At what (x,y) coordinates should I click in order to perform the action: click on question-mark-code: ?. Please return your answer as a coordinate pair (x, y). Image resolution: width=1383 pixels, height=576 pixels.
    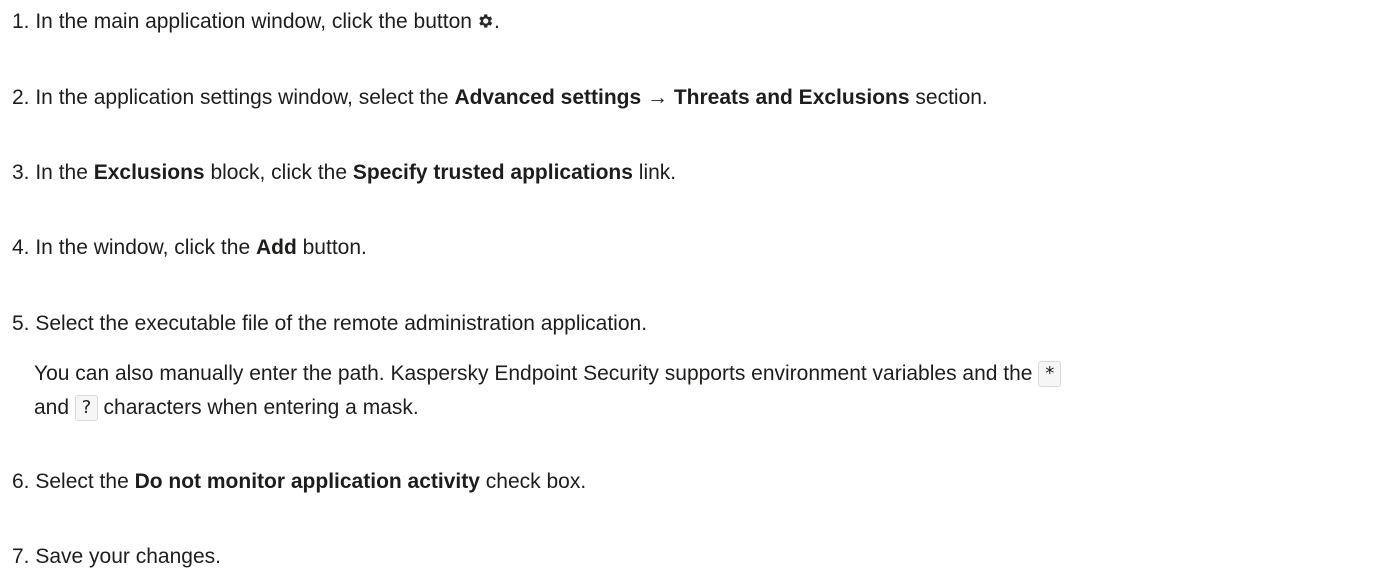
    Looking at the image, I should click on (86, 408).